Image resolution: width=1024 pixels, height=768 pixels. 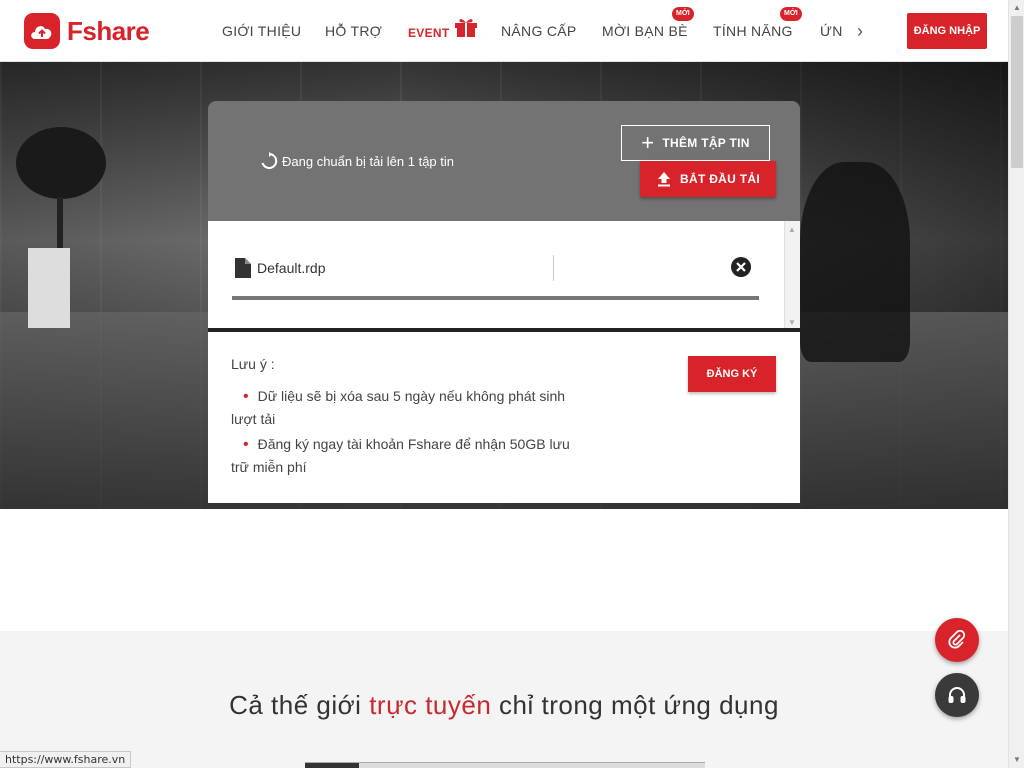 What do you see at coordinates (855, 262) in the screenshot?
I see `person-silhouette` at bounding box center [855, 262].